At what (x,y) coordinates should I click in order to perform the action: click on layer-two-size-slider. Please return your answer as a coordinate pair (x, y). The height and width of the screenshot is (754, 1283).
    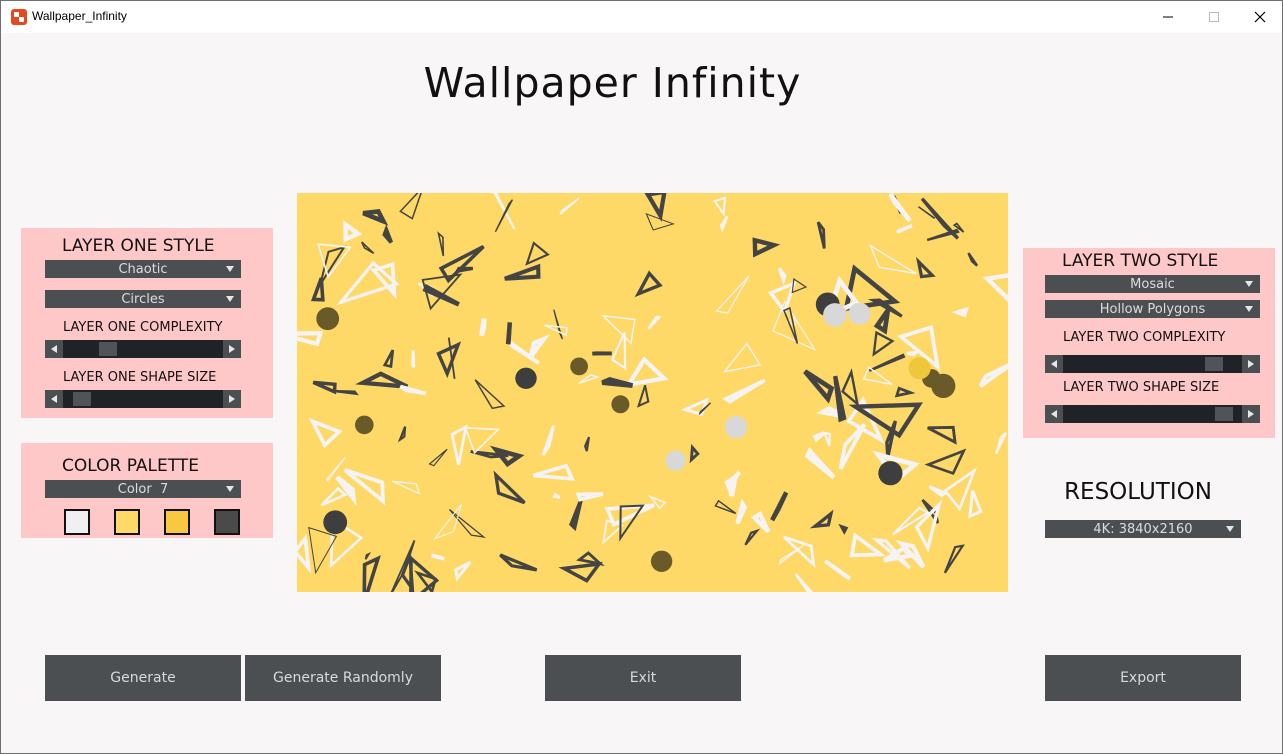
    Looking at the image, I should click on (1152, 414).